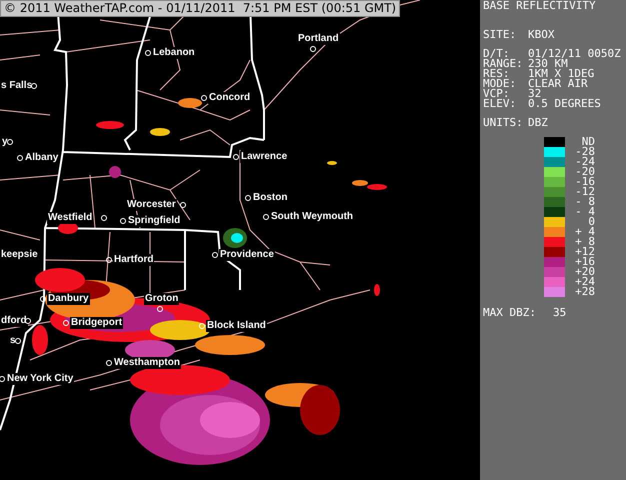 The height and width of the screenshot is (480, 626). Describe the element at coordinates (68, 299) in the screenshot. I see `city-label: Danbury` at that location.